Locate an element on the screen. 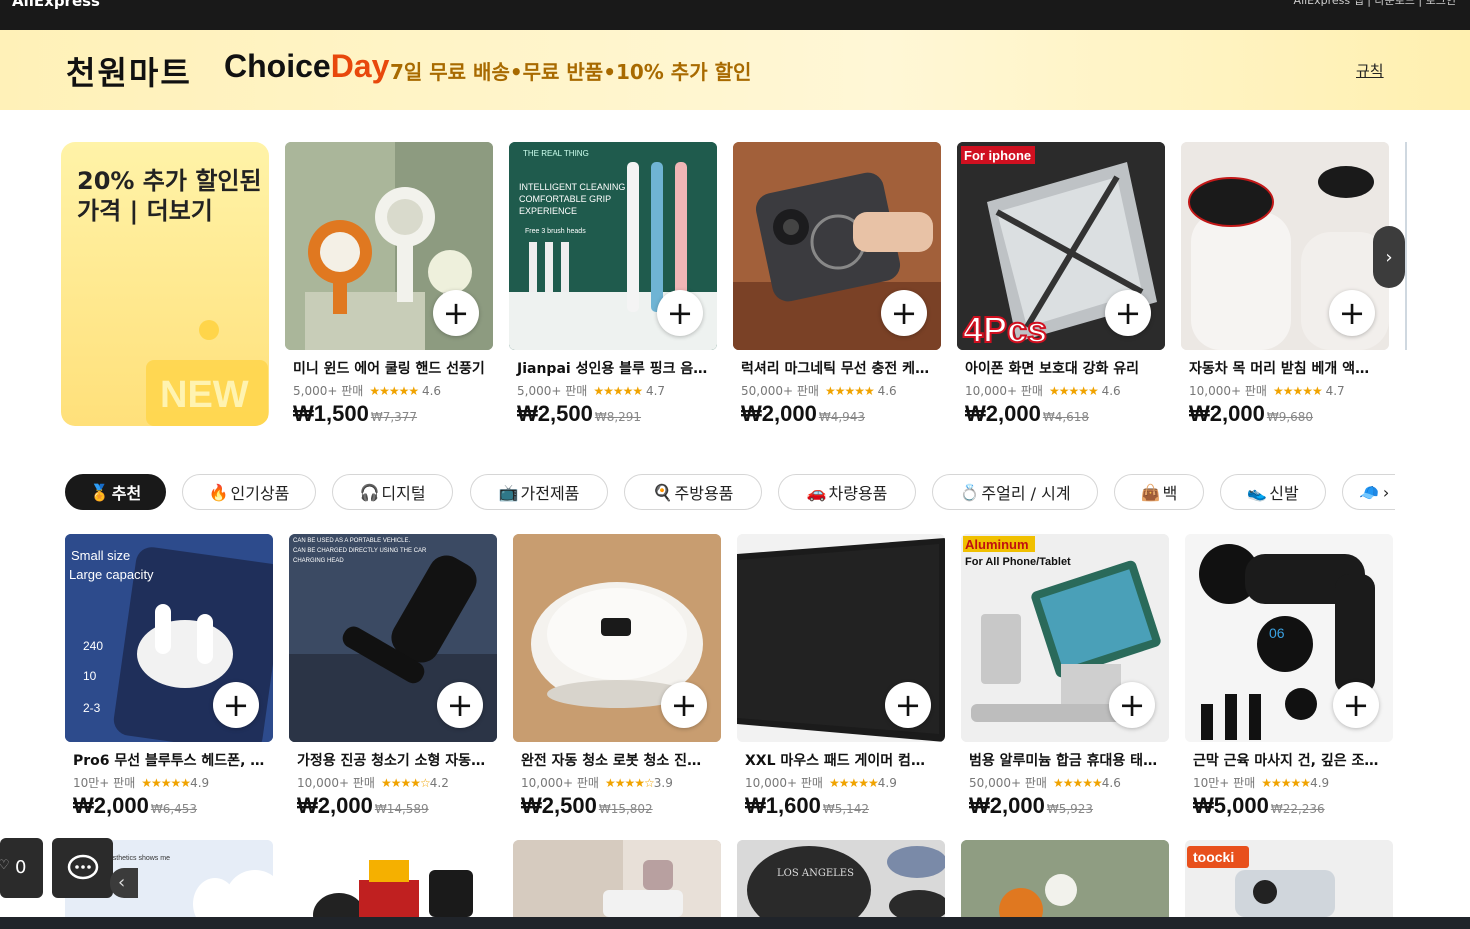 Image resolution: width=1470 pixels, height=929 pixels. product-image: LOS ANGELES is located at coordinates (841, 878).